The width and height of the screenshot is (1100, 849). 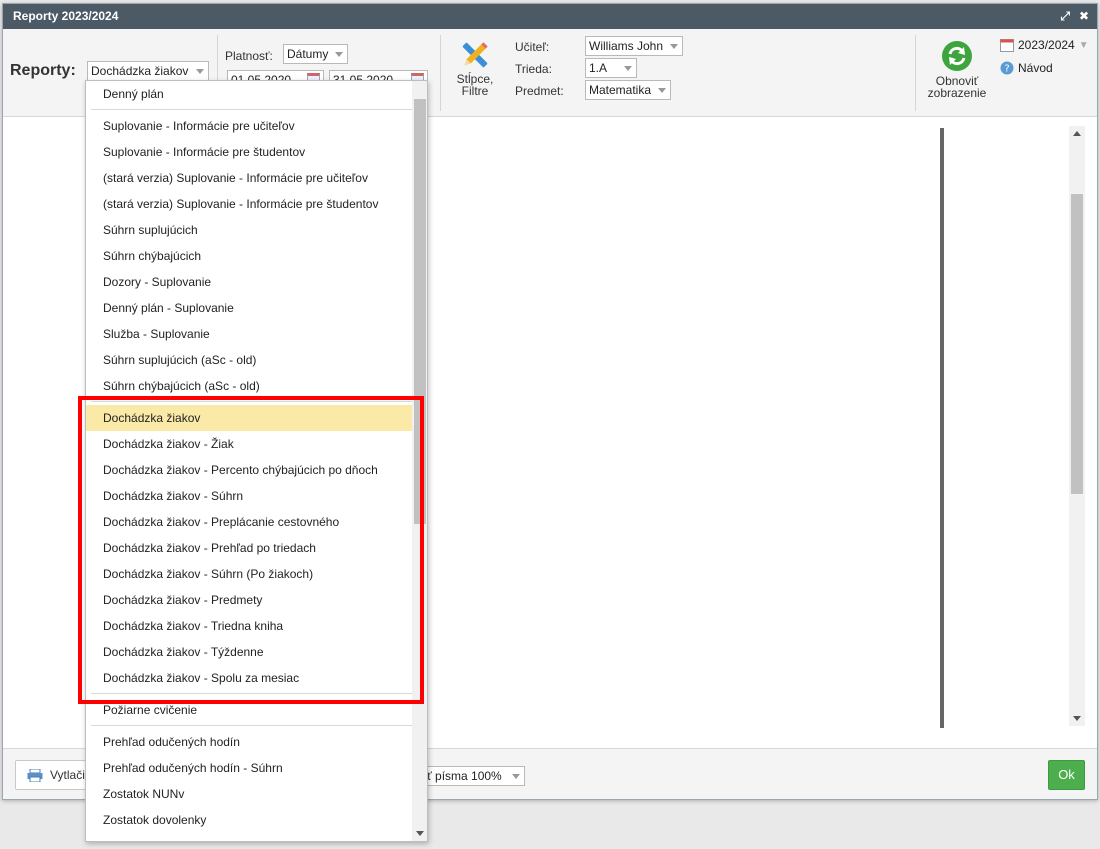 What do you see at coordinates (249, 742) in the screenshot?
I see `dropdown-item: Prehľad odučených hodín` at bounding box center [249, 742].